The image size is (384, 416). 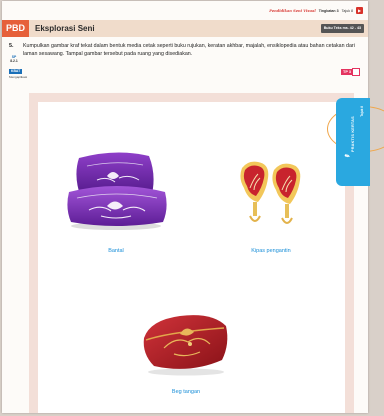 What do you see at coordinates (15, 28) in the screenshot?
I see `pbd-label: PBD` at bounding box center [15, 28].